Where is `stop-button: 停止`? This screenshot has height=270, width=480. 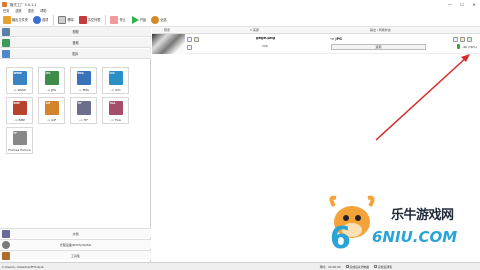
stop-button: 停止 is located at coordinates (118, 19).